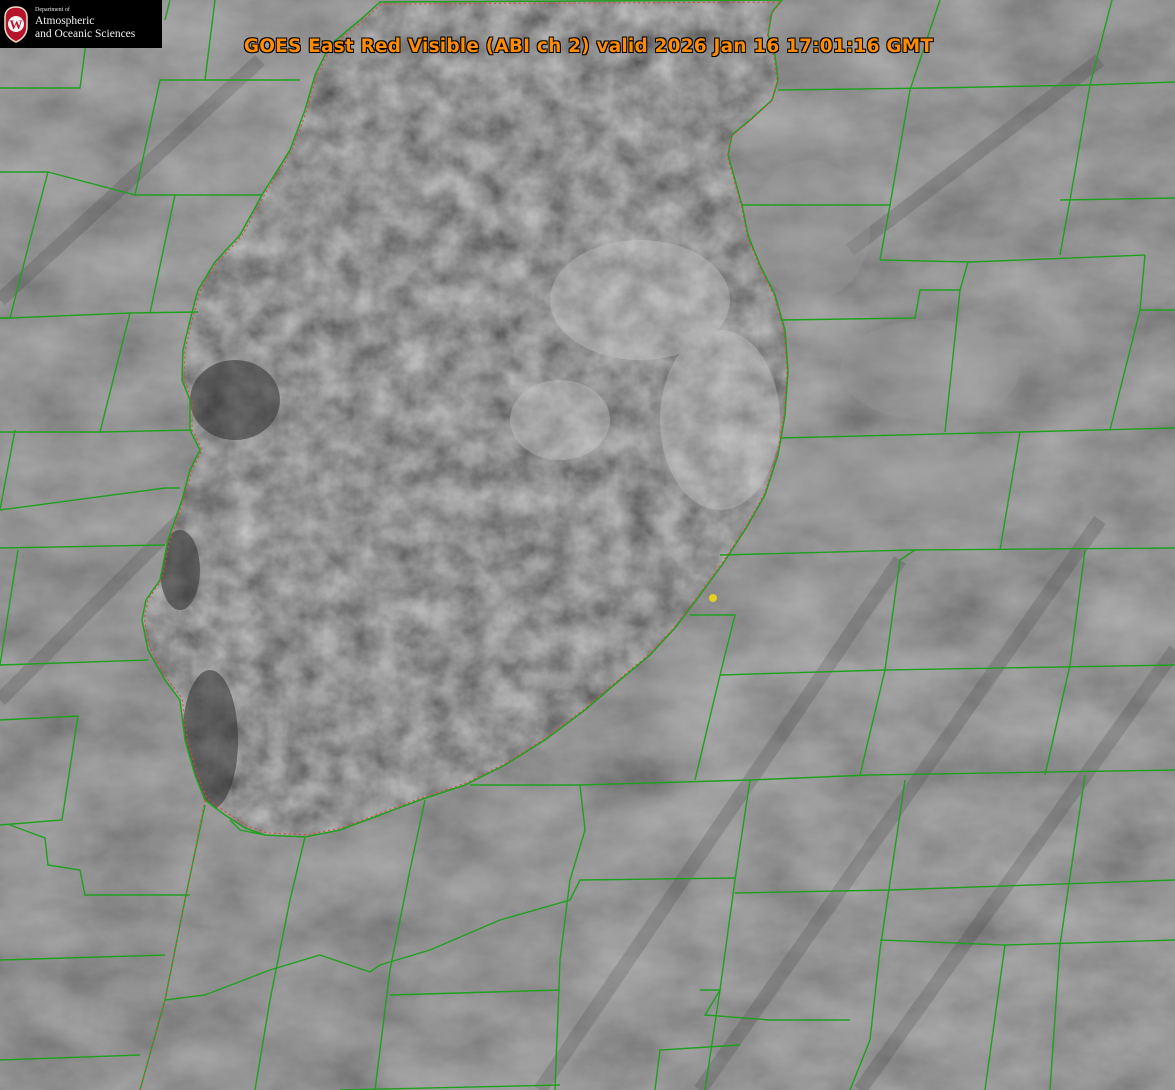 The image size is (1175, 1090). What do you see at coordinates (65, 21) in the screenshot?
I see `logo-line-1: Atmospheric` at bounding box center [65, 21].